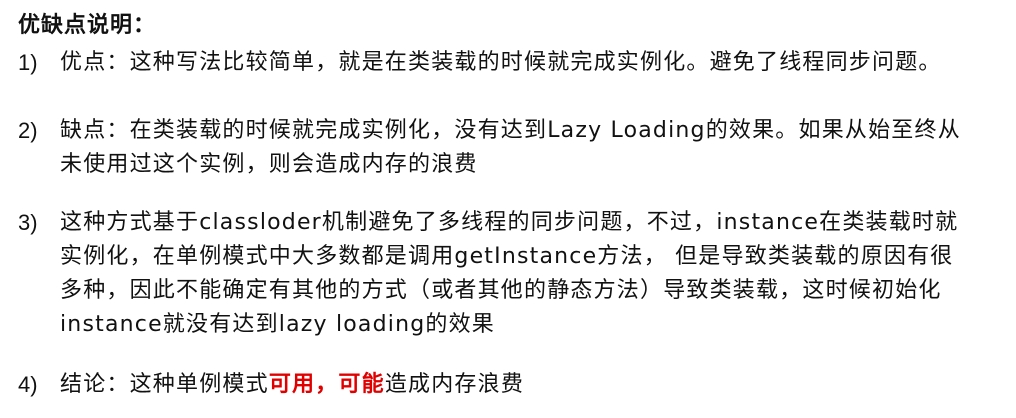 The image size is (1016, 418). What do you see at coordinates (87, 25) in the screenshot?
I see `section-heading: 优缺点说明：` at bounding box center [87, 25].